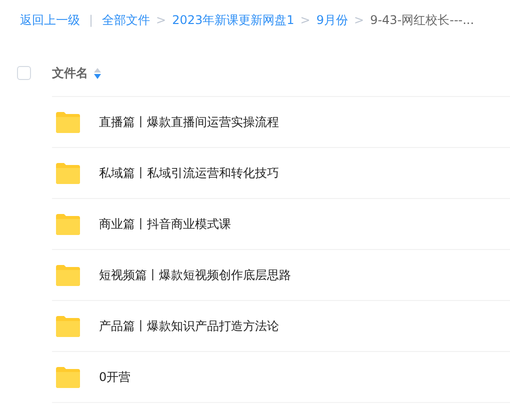 The height and width of the screenshot is (404, 510). Describe the element at coordinates (195, 275) in the screenshot. I see `folder-name: 短视频篇丨爆款短视频创作底层思路` at that location.